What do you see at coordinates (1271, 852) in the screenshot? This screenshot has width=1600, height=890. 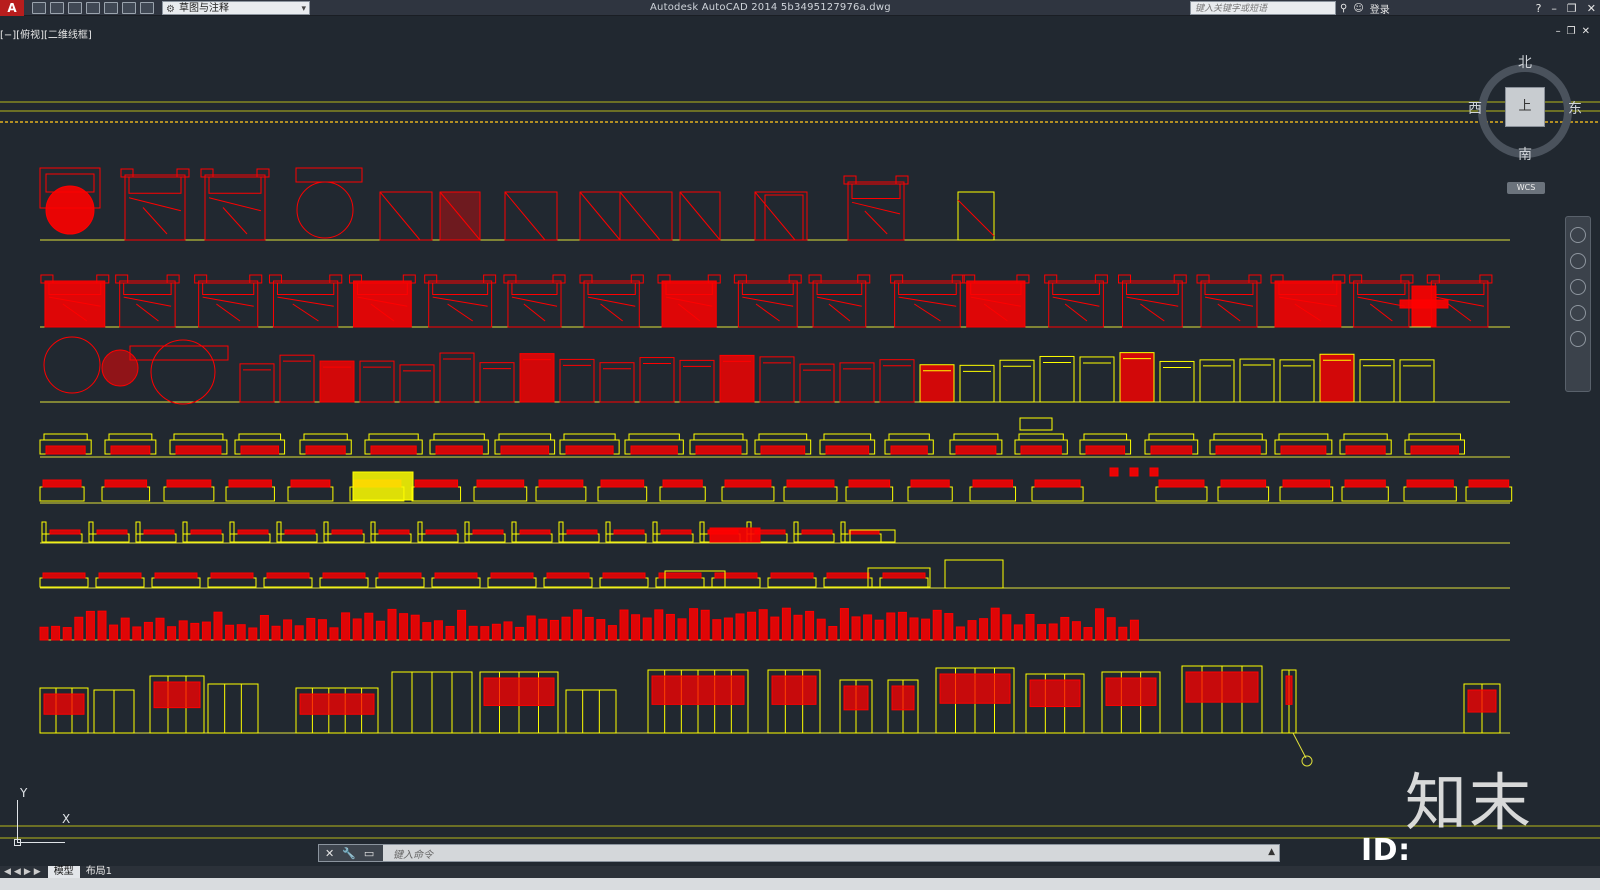 I see `command-expand-icon: ▲` at bounding box center [1271, 852].